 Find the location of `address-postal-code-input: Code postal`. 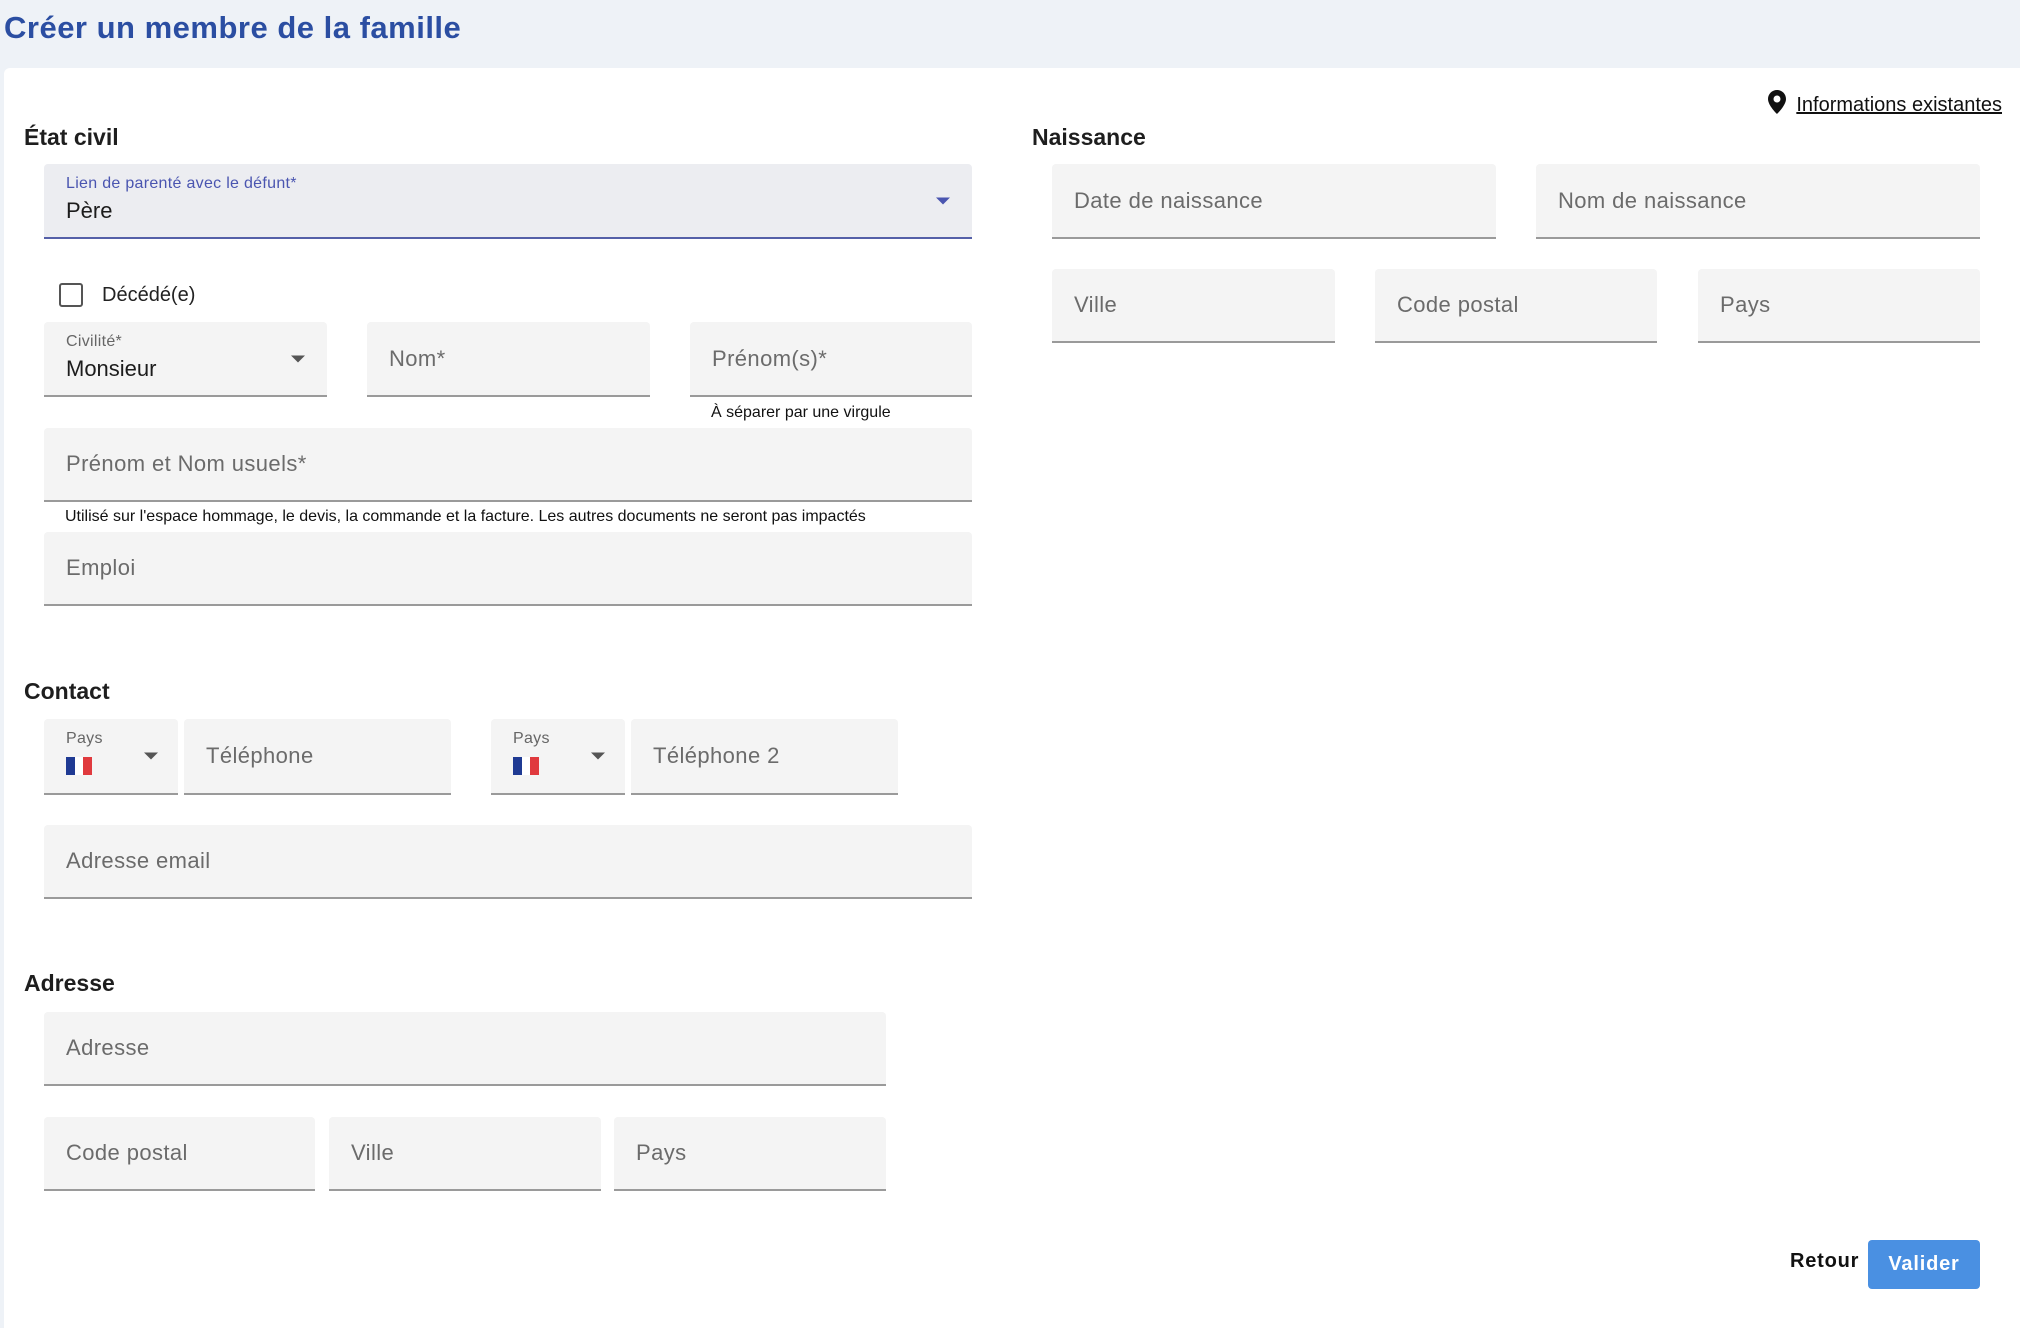

address-postal-code-input: Code postal is located at coordinates (179, 1154).